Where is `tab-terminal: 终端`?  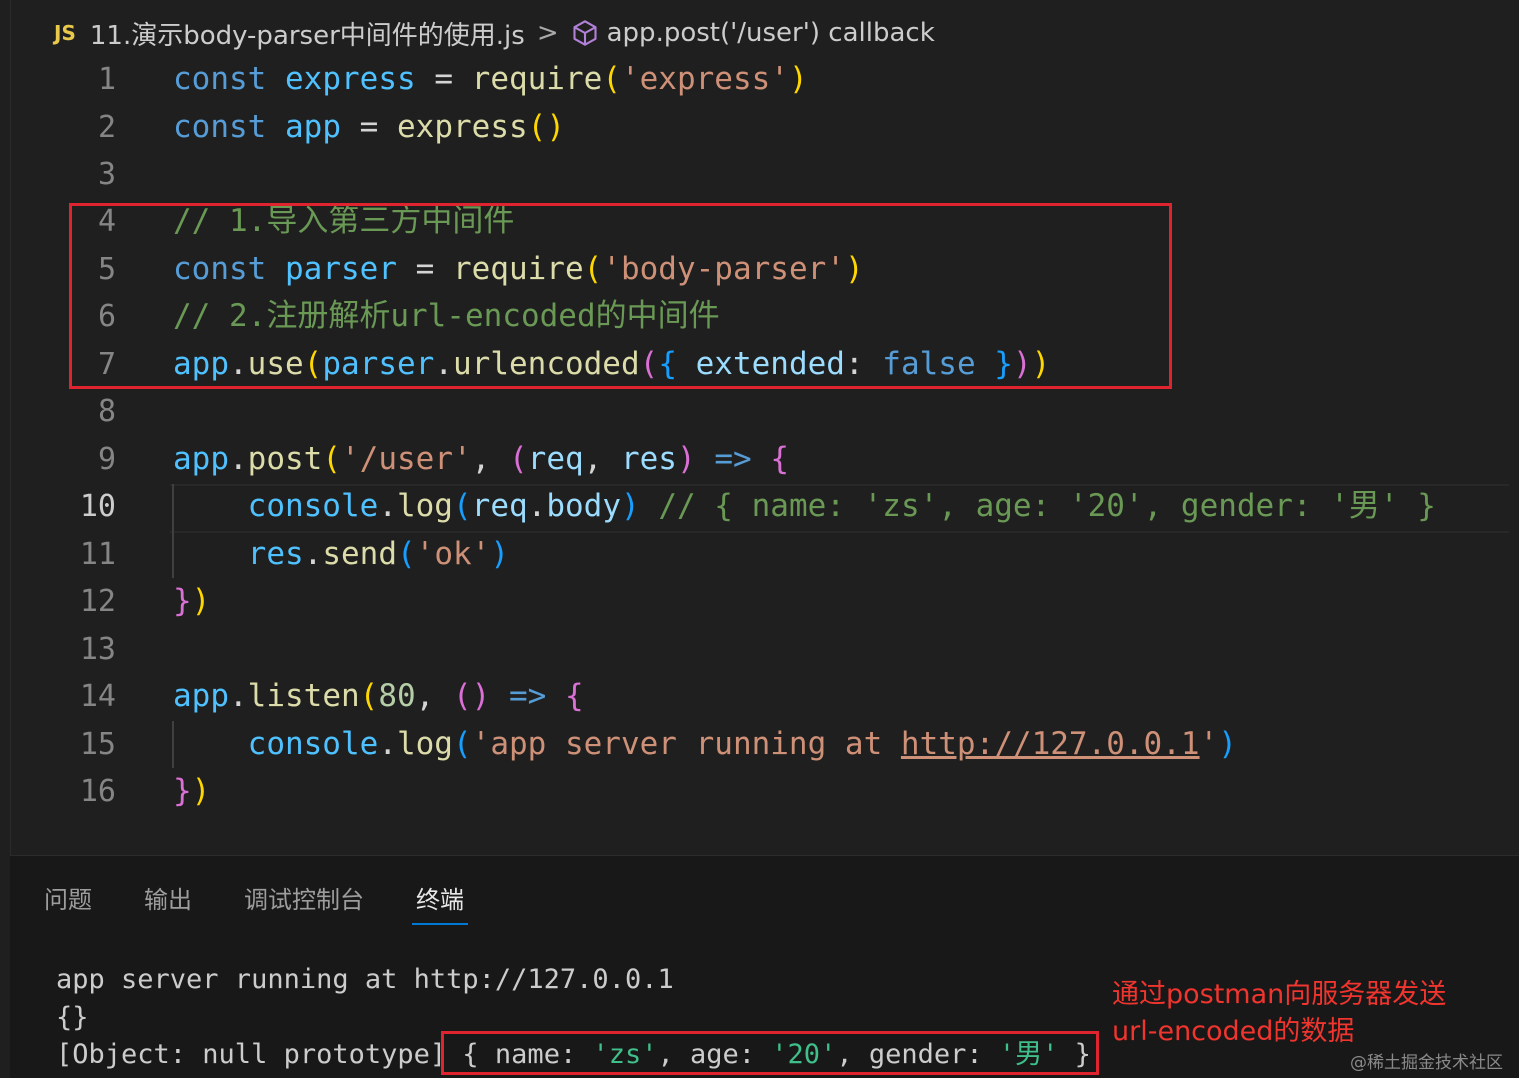
tab-terminal: 终端 is located at coordinates (440, 902).